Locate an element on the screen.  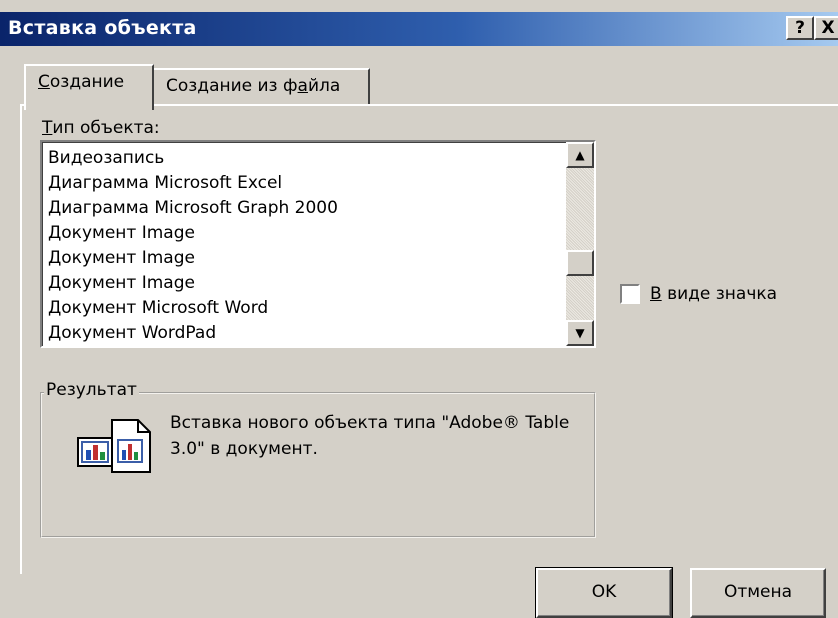
display-as-icon-accel: В is located at coordinates (656, 294).